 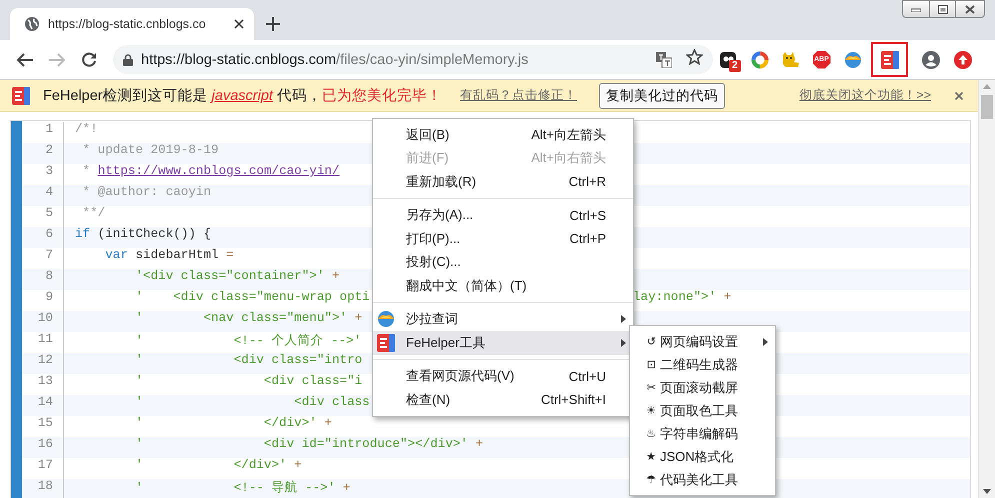 I want to click on menu-item: ↺ 网页编码设置, so click(x=702, y=341).